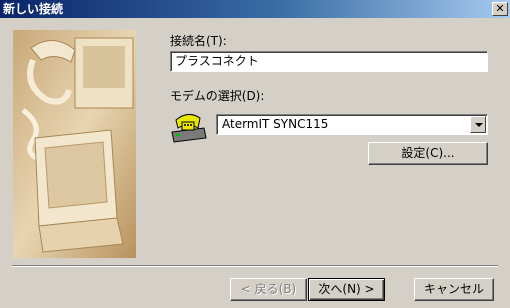  I want to click on modem-select-value: AtermIT SYNC115, so click(275, 124).